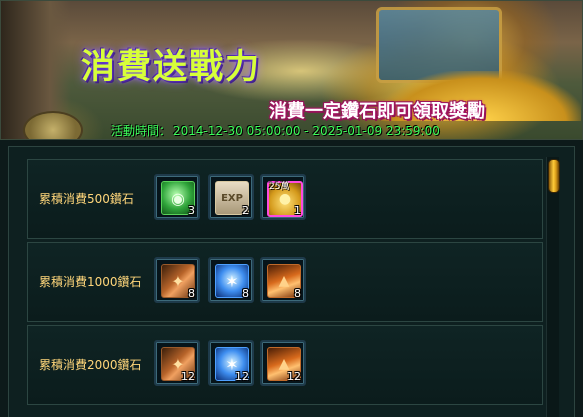 This screenshot has width=583, height=417. Describe the element at coordinates (377, 111) in the screenshot. I see `event-subtitle: 消費一定鑽石即可領取獎勵` at that location.